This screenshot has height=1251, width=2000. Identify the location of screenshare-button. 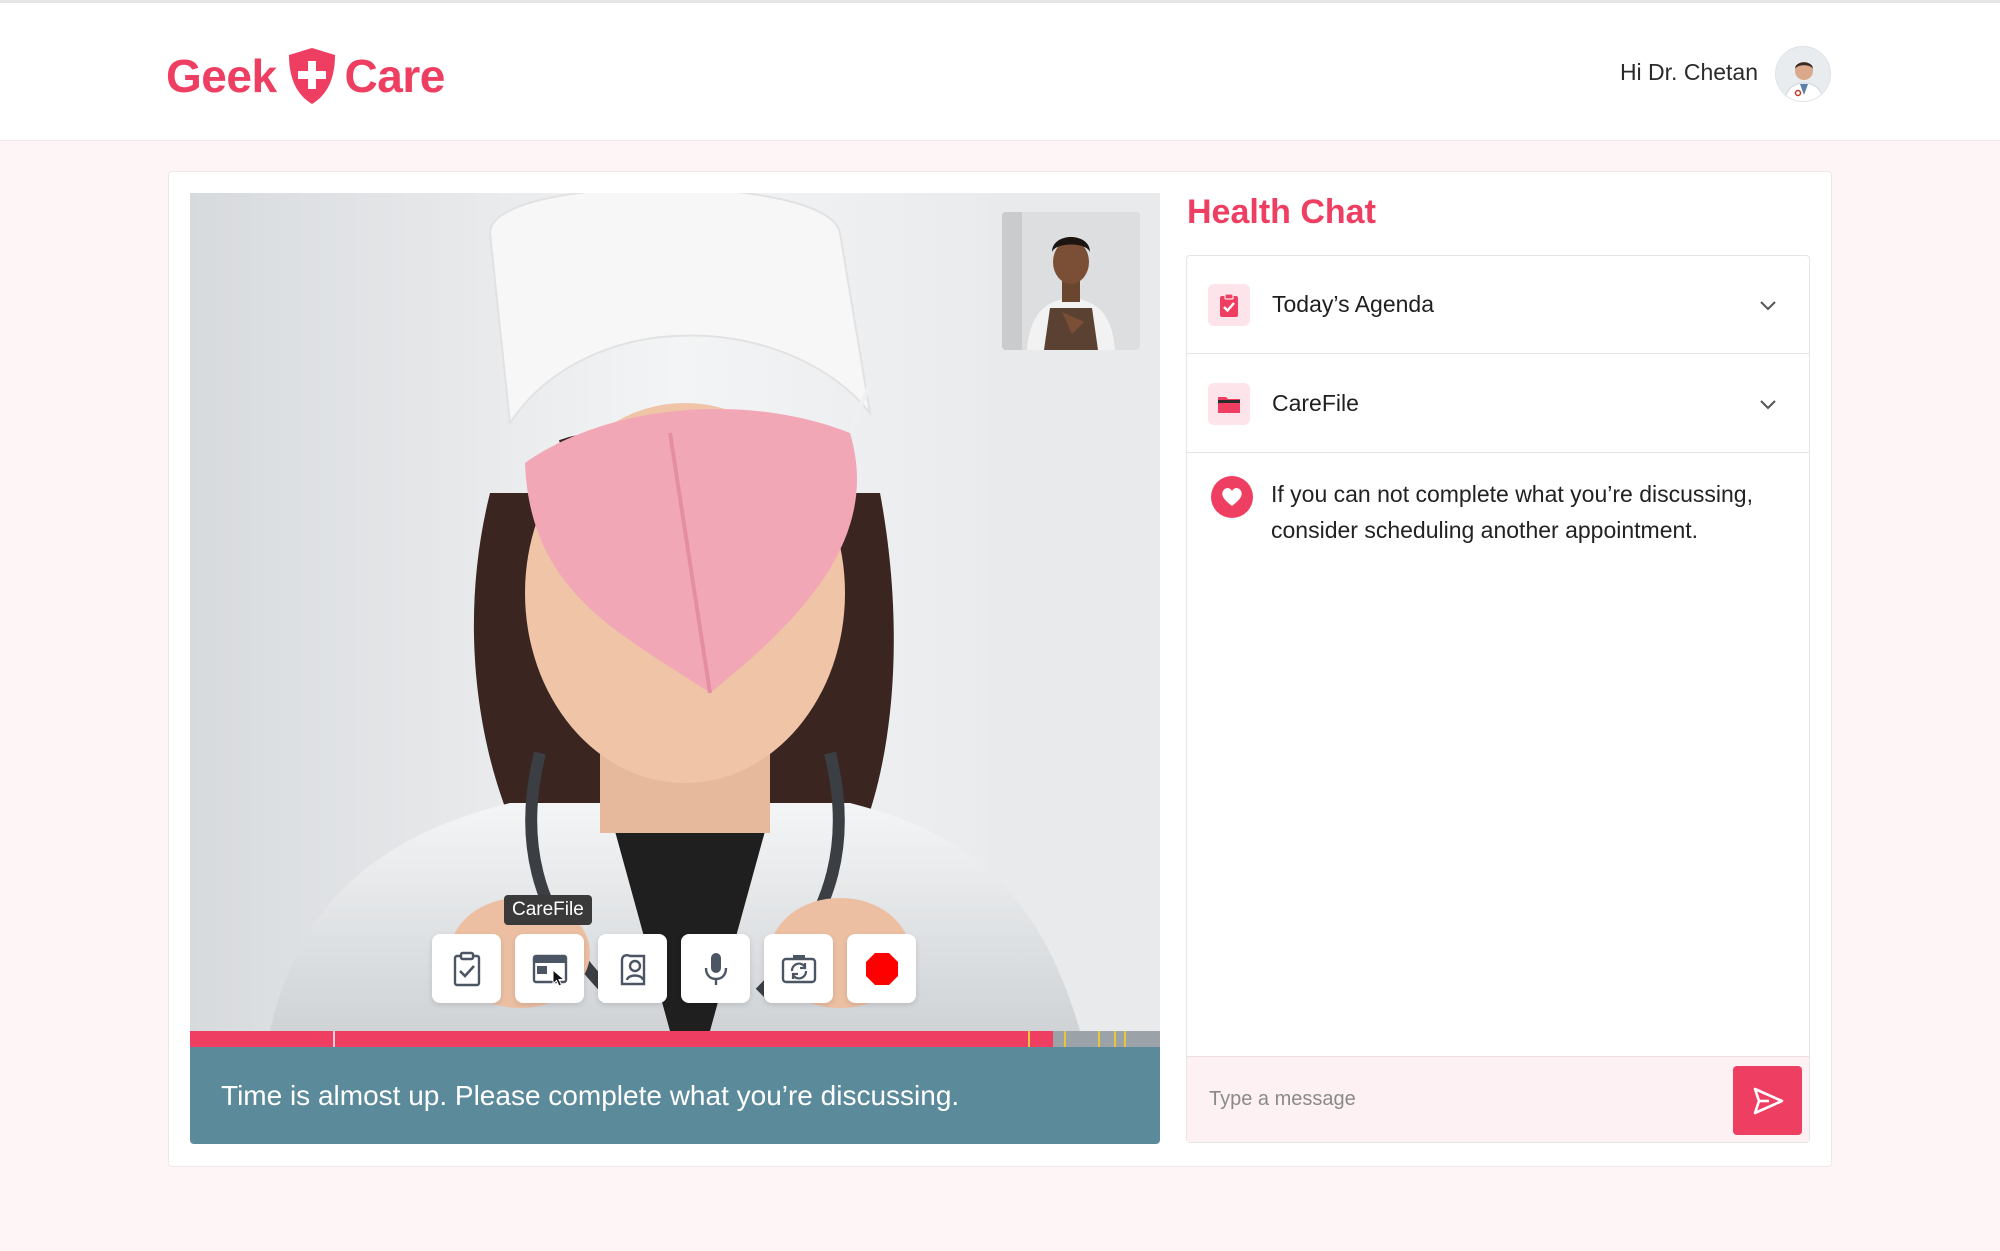
(632, 968).